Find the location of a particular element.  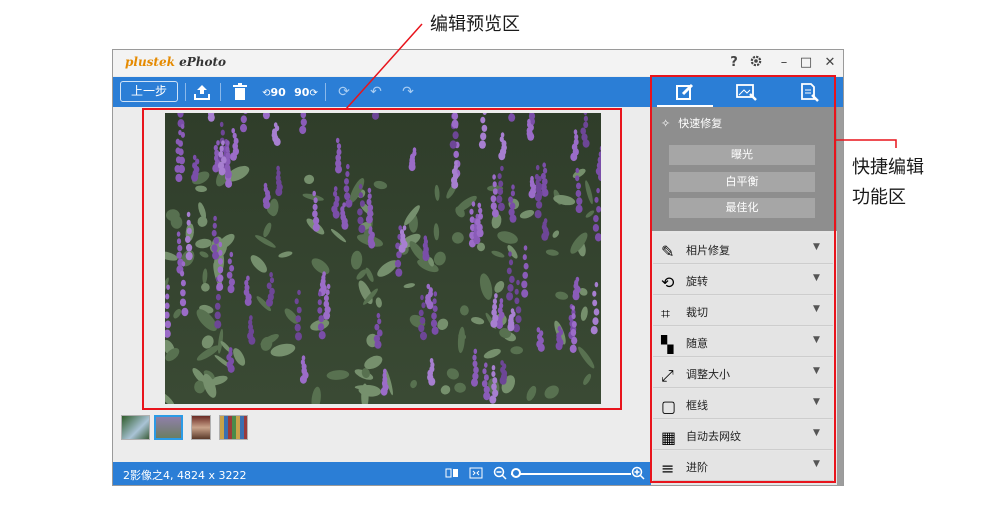

zoom-slider-handle is located at coordinates (516, 473).